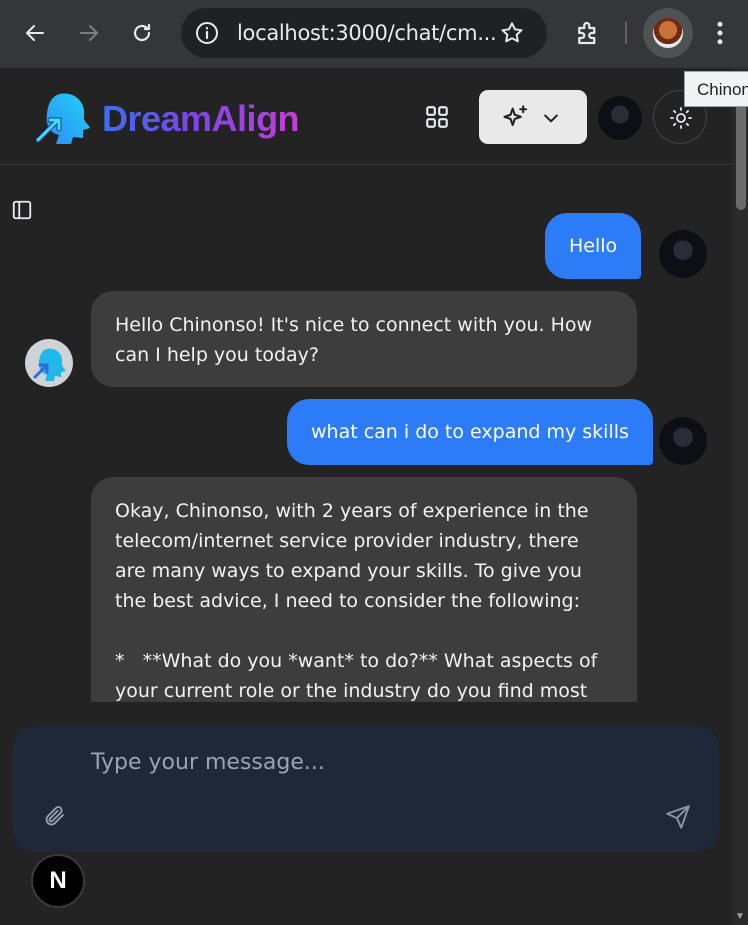  I want to click on message-text: what can i do to expand my skills, so click(470, 432).